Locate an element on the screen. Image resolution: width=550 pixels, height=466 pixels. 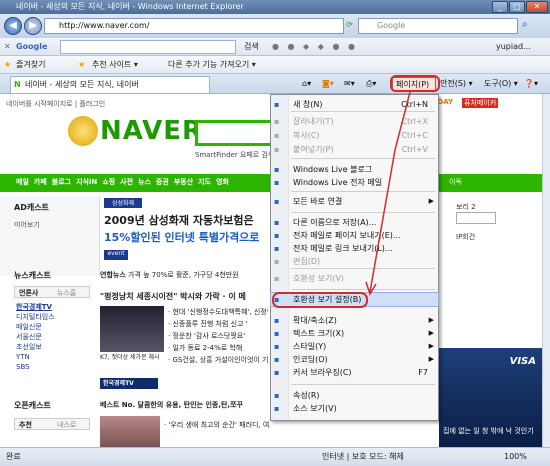
status-bar: 완료 인터넷 | 보호 모드: 해제 100% is located at coordinates (275, 456).